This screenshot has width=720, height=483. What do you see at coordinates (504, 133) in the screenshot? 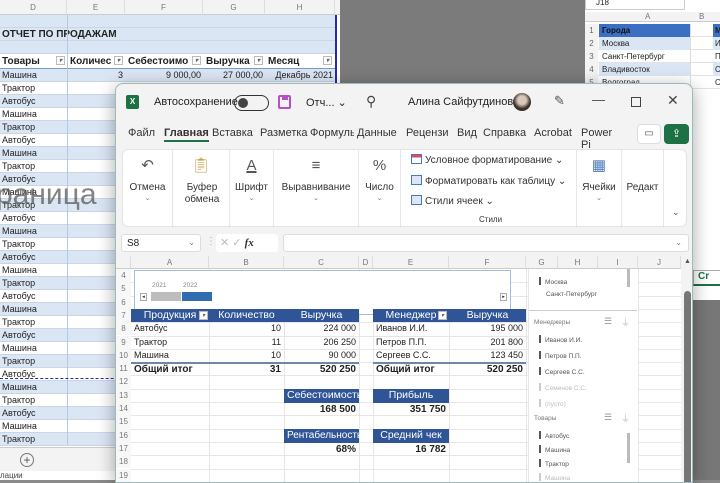
I see `tab-help: Справка` at bounding box center [504, 133].